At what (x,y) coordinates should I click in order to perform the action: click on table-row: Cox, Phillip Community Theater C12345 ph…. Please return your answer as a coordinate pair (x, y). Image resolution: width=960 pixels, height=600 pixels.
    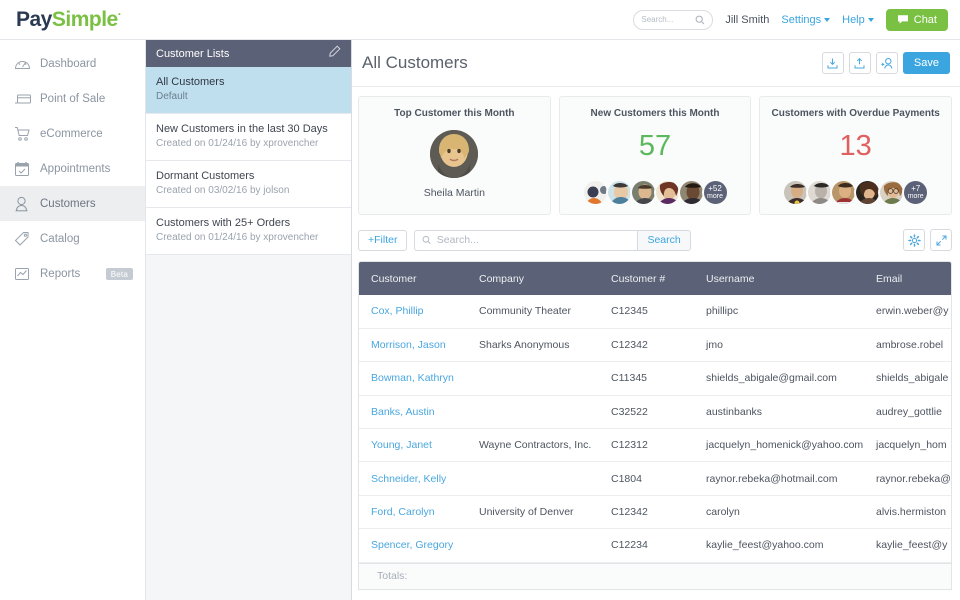
    Looking at the image, I should click on (655, 312).